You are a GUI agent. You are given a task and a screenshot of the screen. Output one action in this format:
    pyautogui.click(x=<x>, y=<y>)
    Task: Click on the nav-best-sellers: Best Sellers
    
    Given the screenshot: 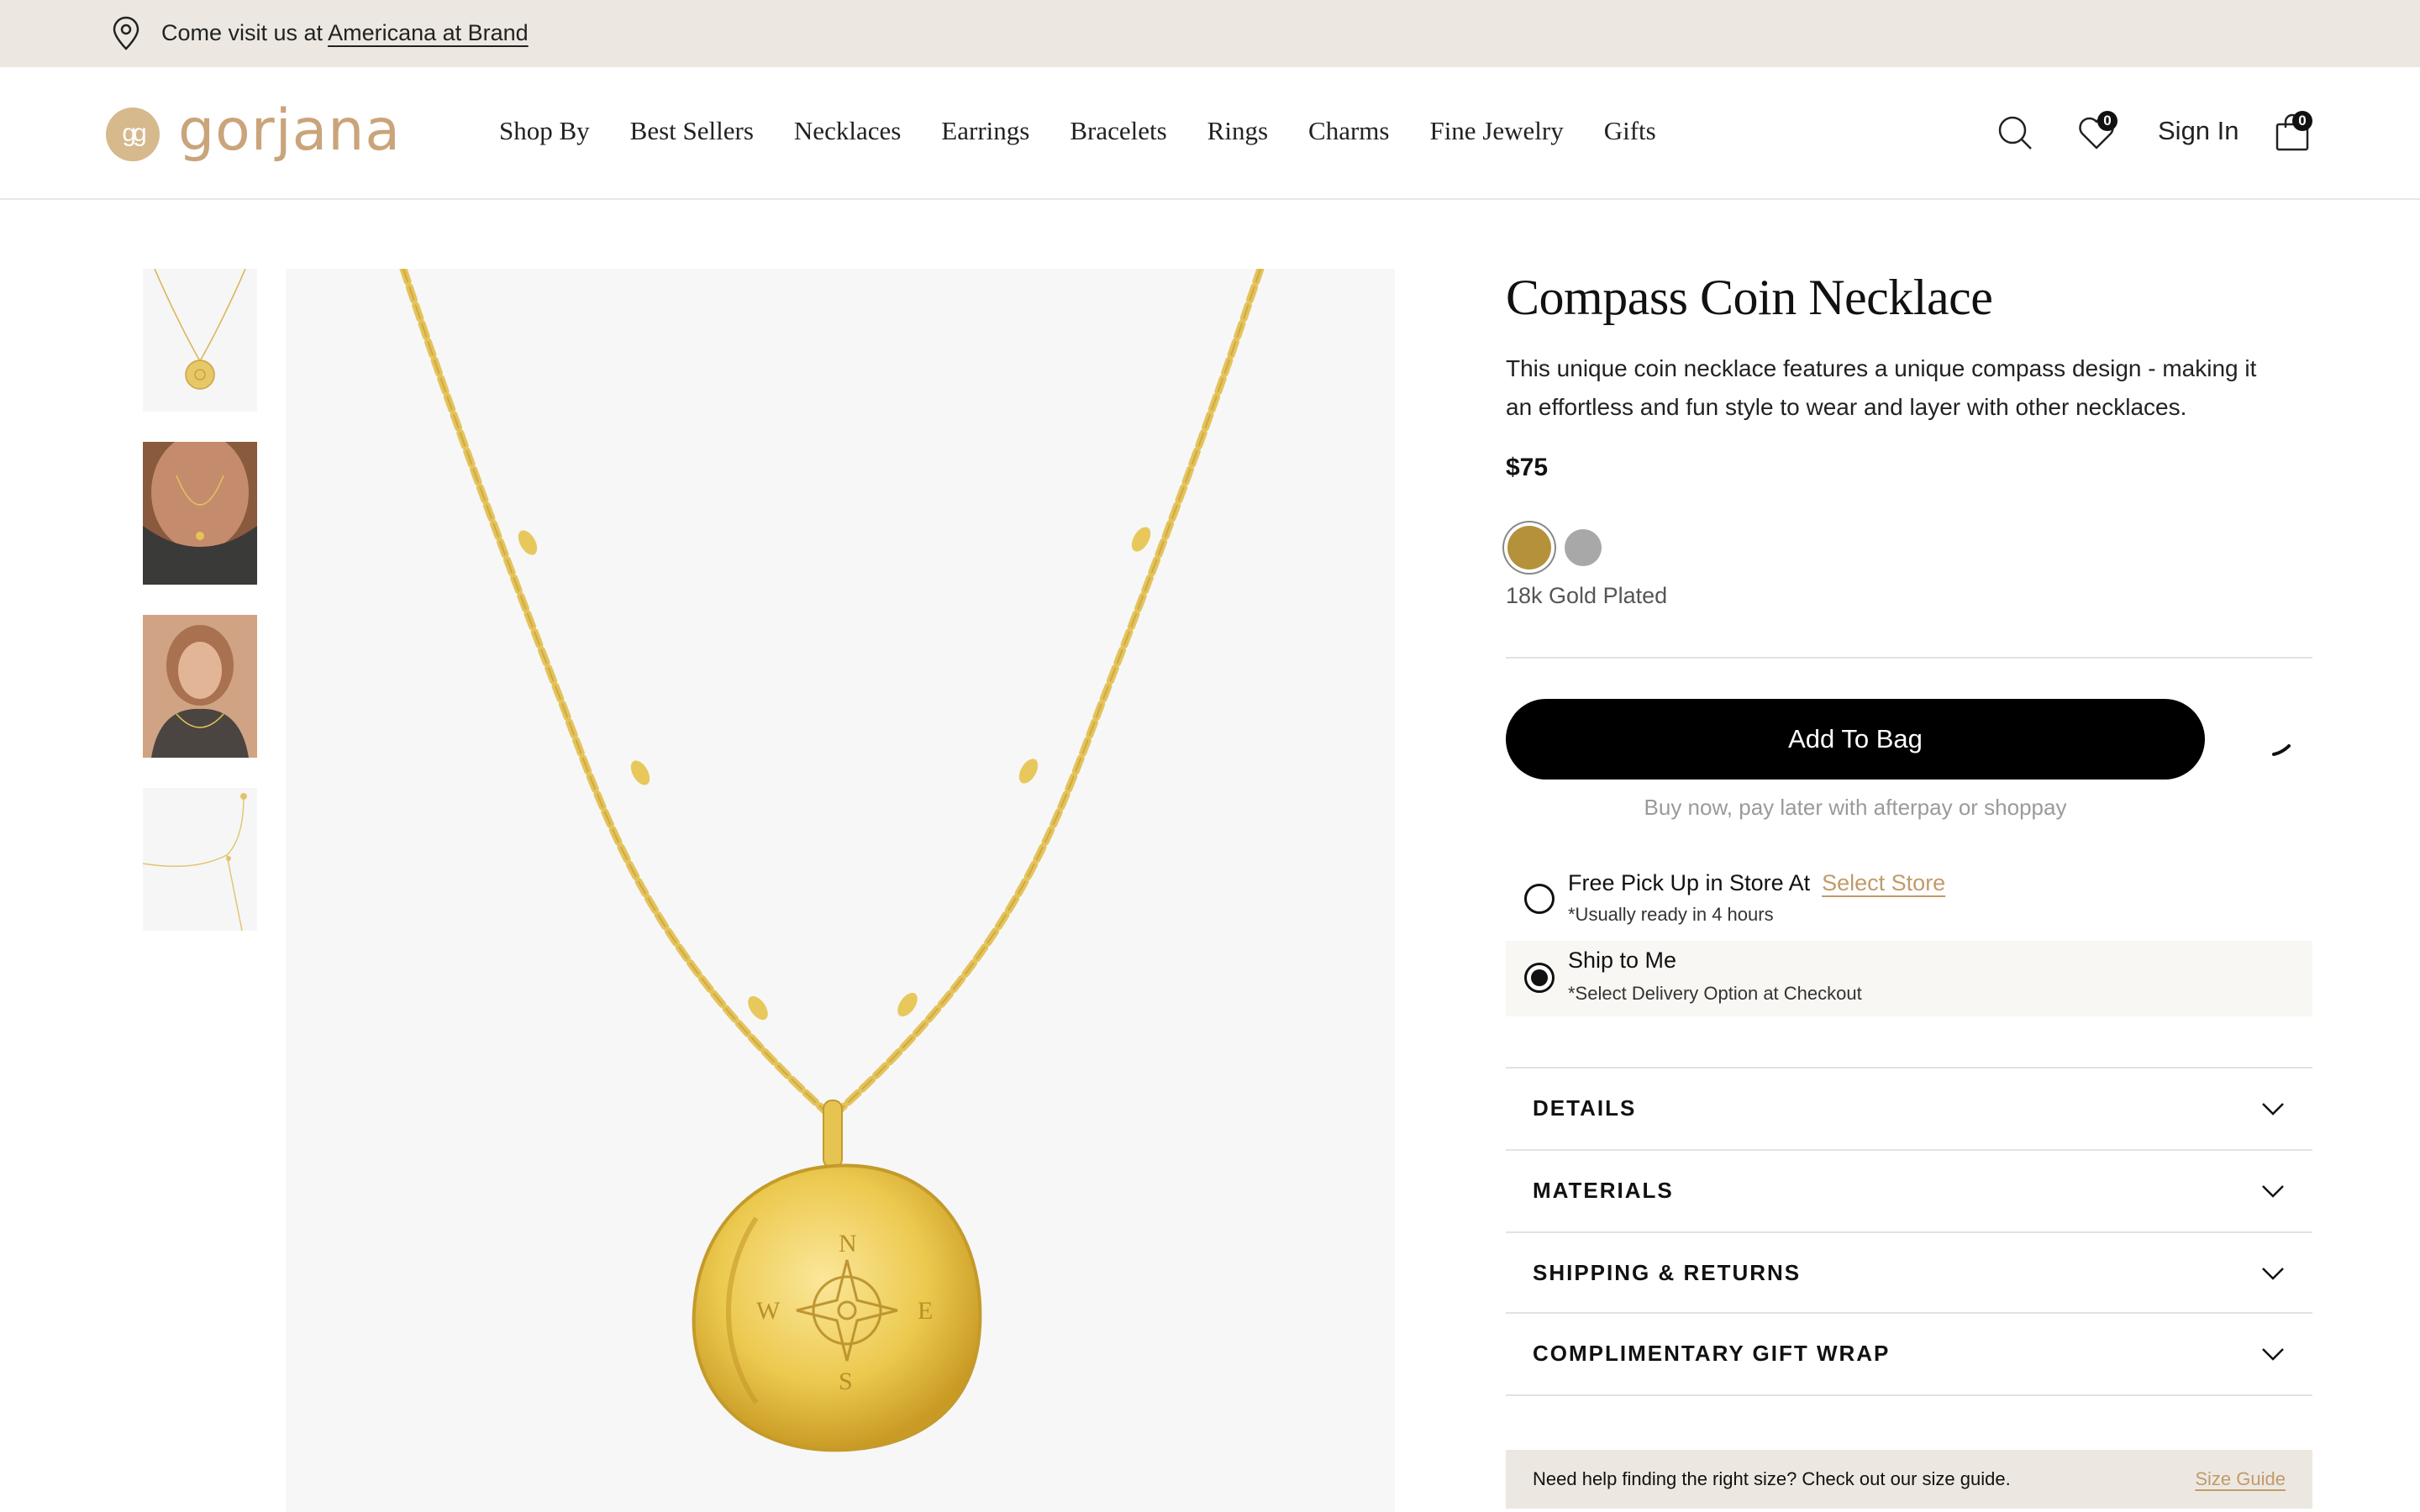 What is the action you would take?
    pyautogui.click(x=692, y=131)
    